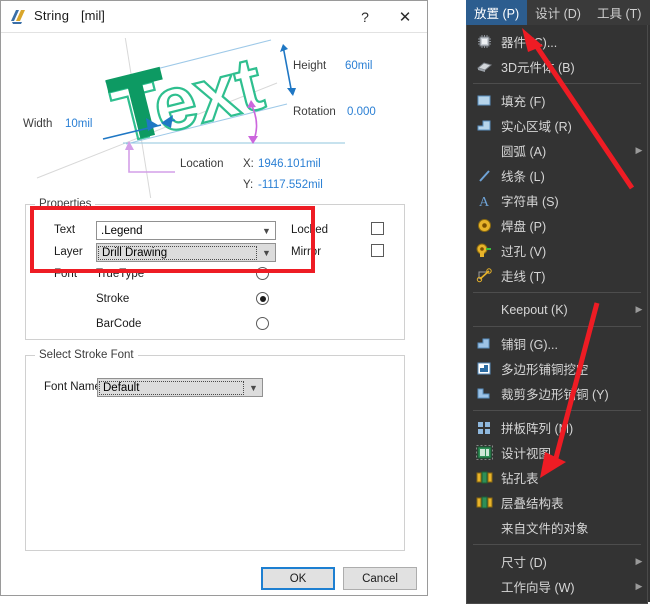  I want to click on menu-item-label: 走线 (T), so click(523, 277).